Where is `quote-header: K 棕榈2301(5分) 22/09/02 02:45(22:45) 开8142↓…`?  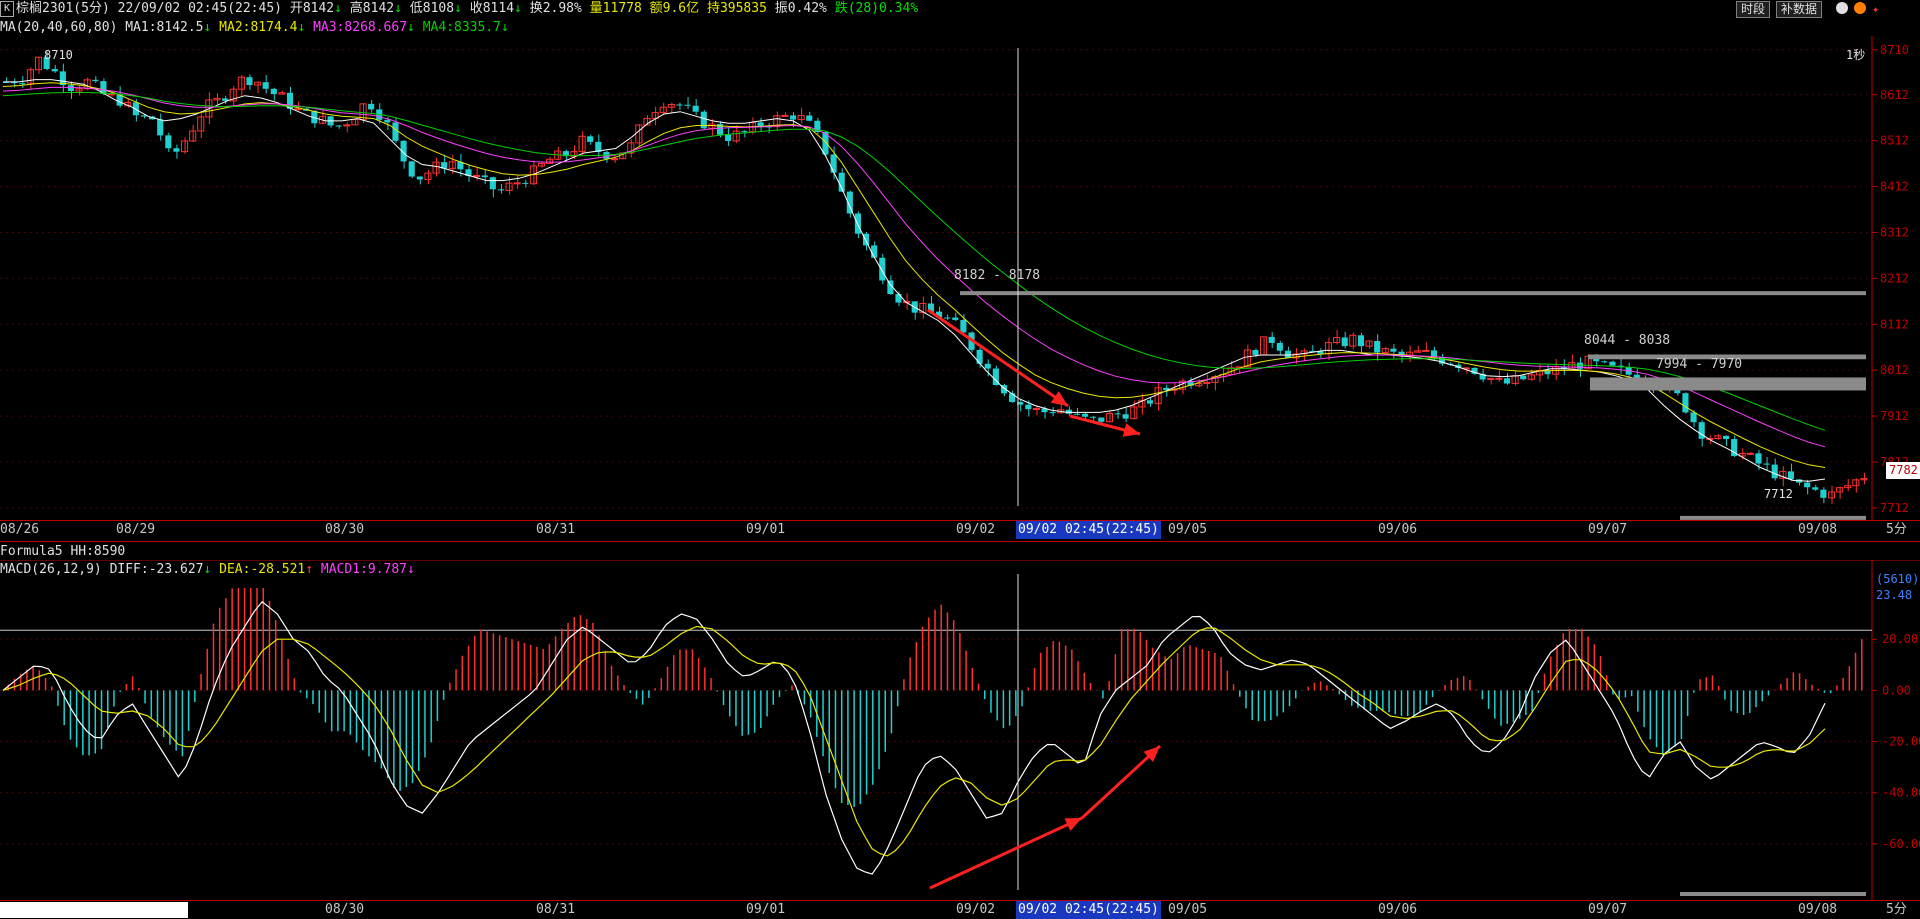 quote-header: K 棕榈2301(5分) 22/09/02 02:45(22:45) 开8142↓… is located at coordinates (459, 9).